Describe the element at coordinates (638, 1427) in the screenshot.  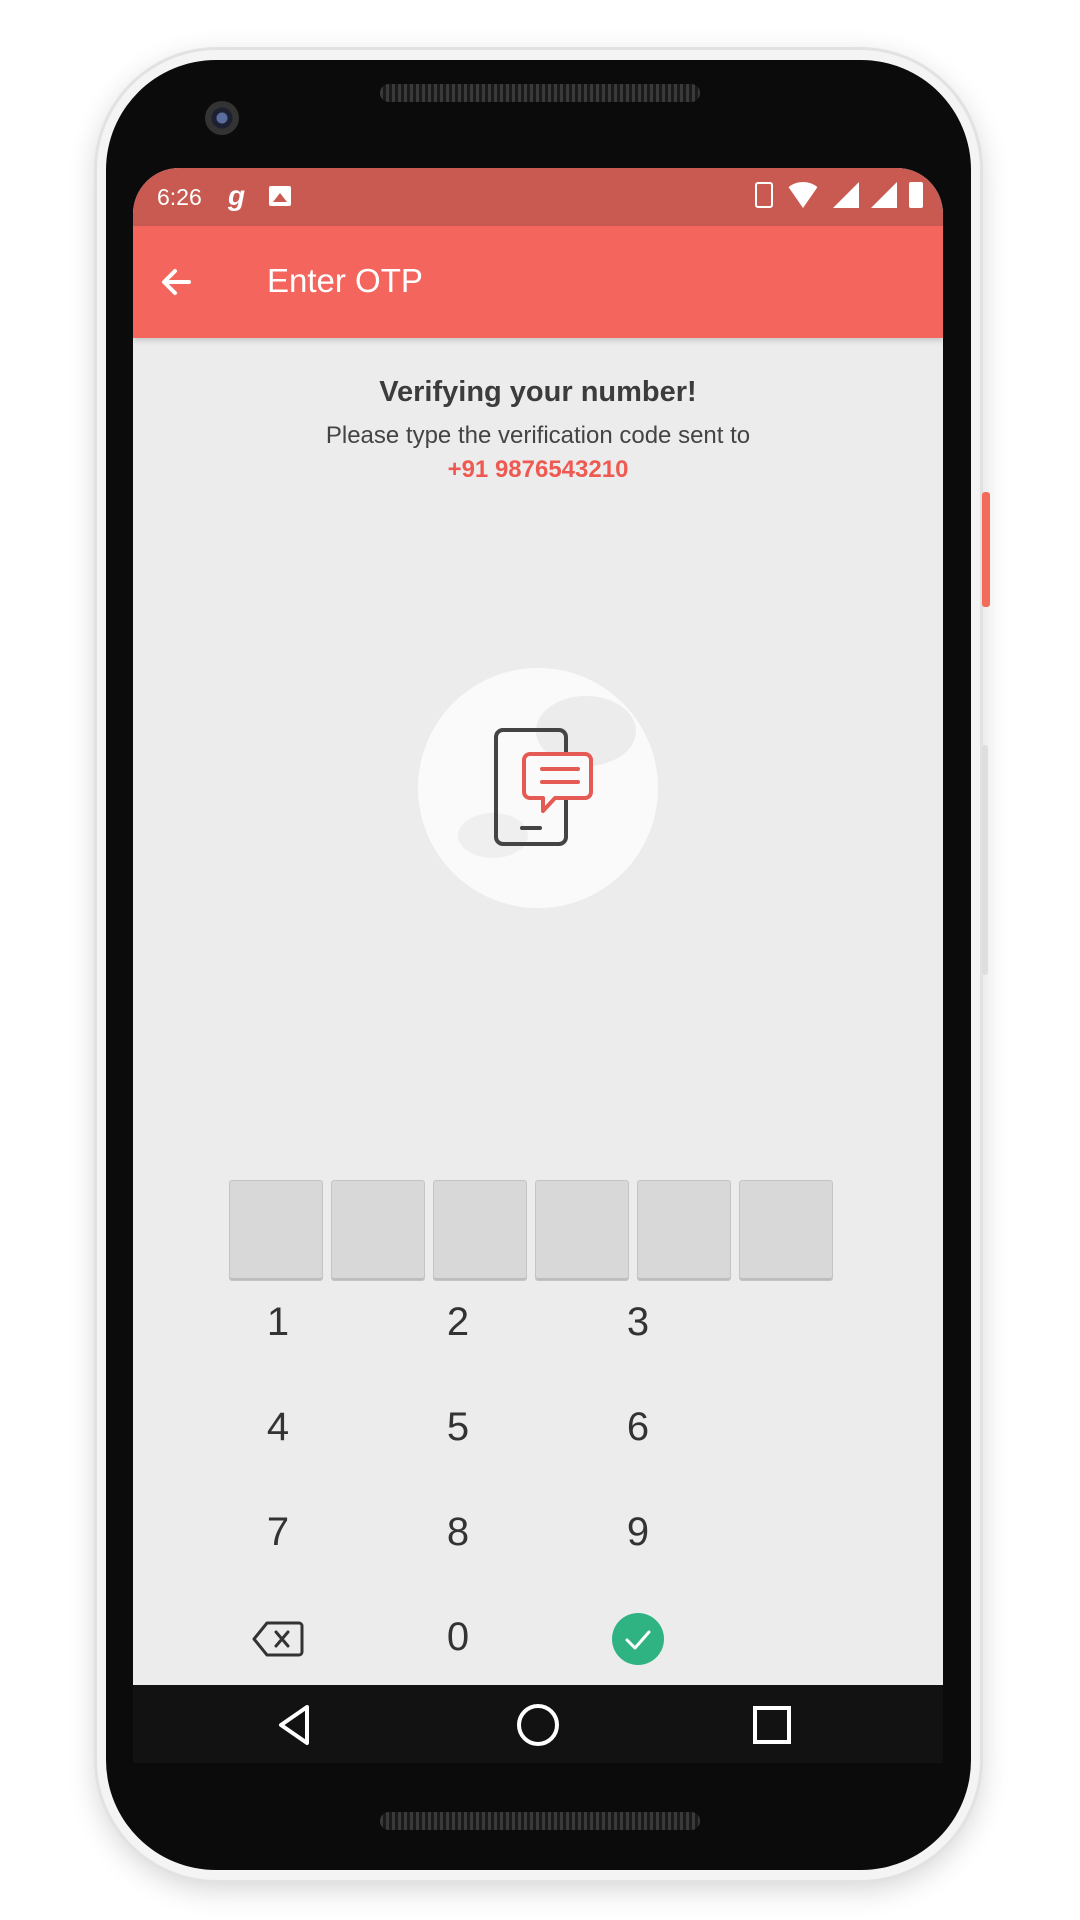
I see `key-6: 6` at that location.